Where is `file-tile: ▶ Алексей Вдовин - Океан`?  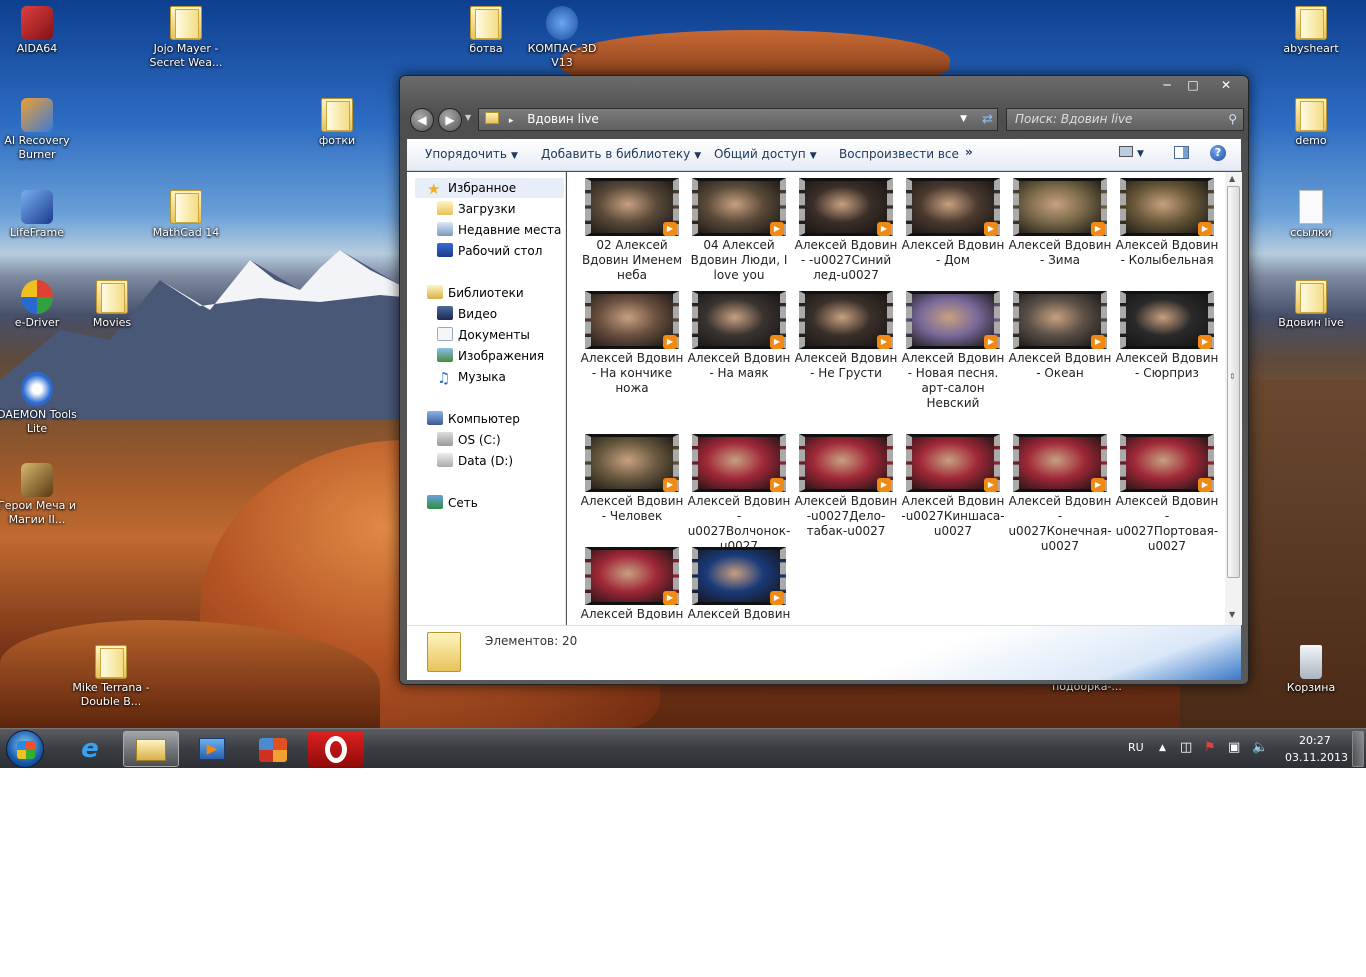
file-tile: ▶ Алексей Вдовин - Океан is located at coordinates (1060, 336).